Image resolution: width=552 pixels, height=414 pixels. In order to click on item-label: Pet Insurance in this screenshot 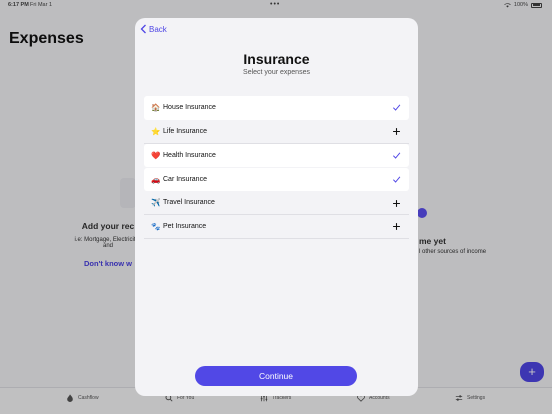, I will do `click(185, 226)`.